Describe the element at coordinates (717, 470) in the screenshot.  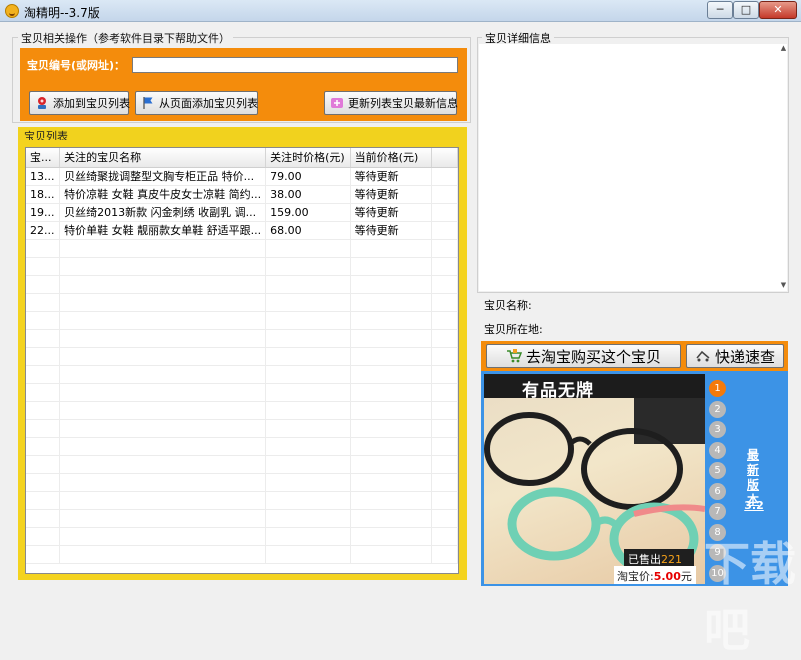
I see `ad-slide-dot: 5` at that location.